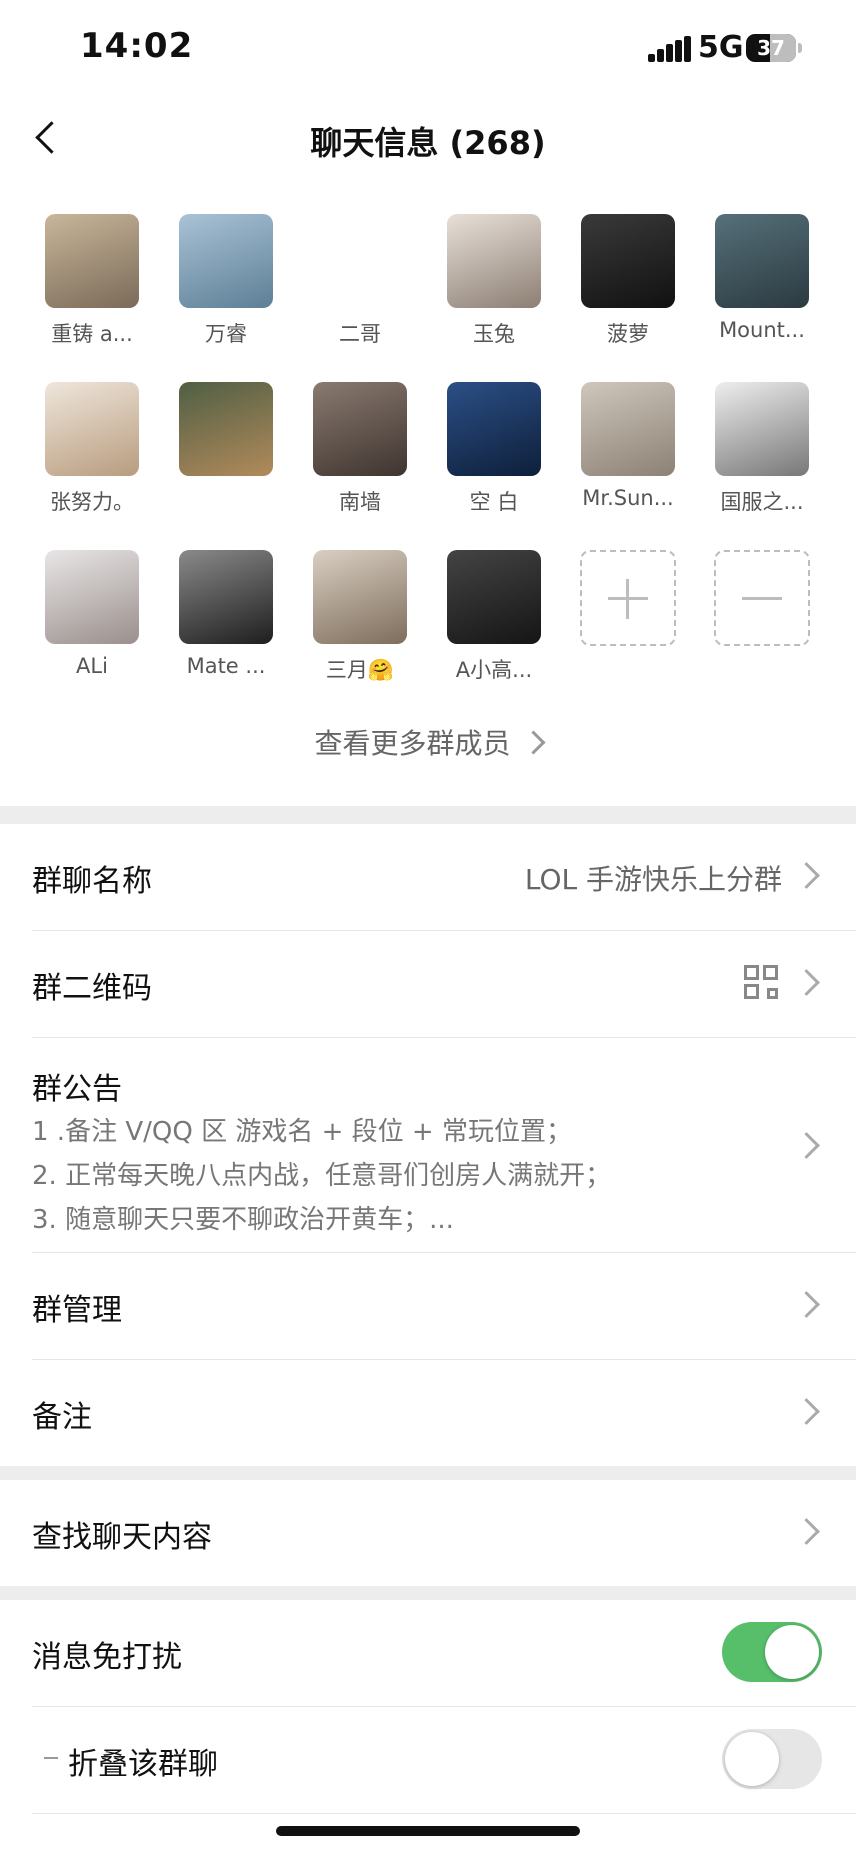 The width and height of the screenshot is (856, 1852). I want to click on nav-bar: 聊天信息 (268), so click(428, 138).